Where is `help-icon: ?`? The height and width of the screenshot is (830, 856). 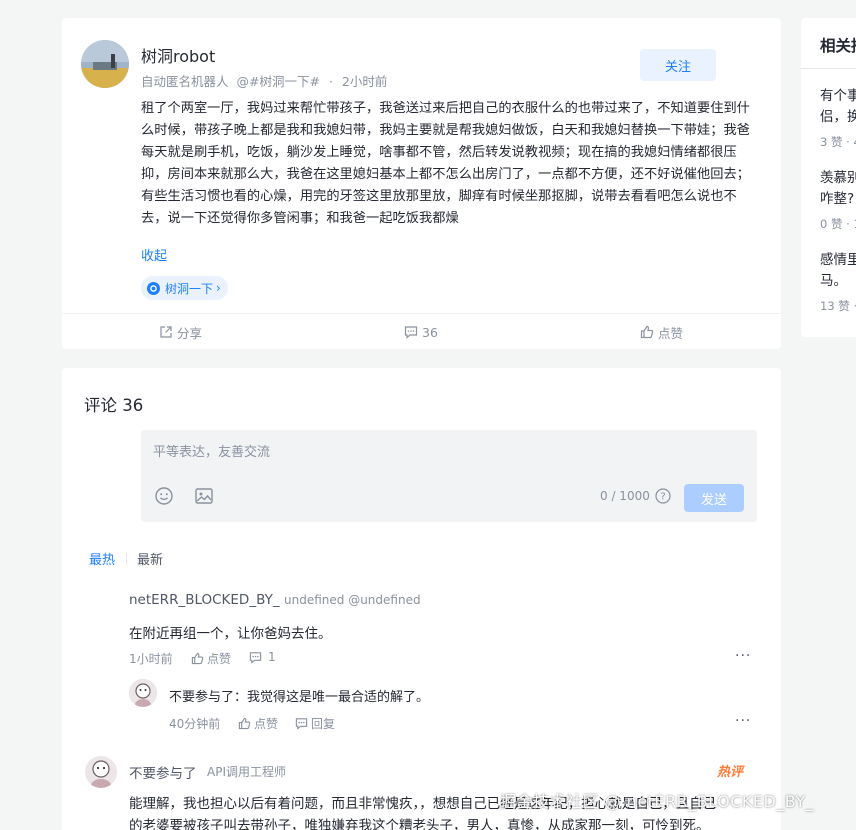
help-icon: ? is located at coordinates (663, 498).